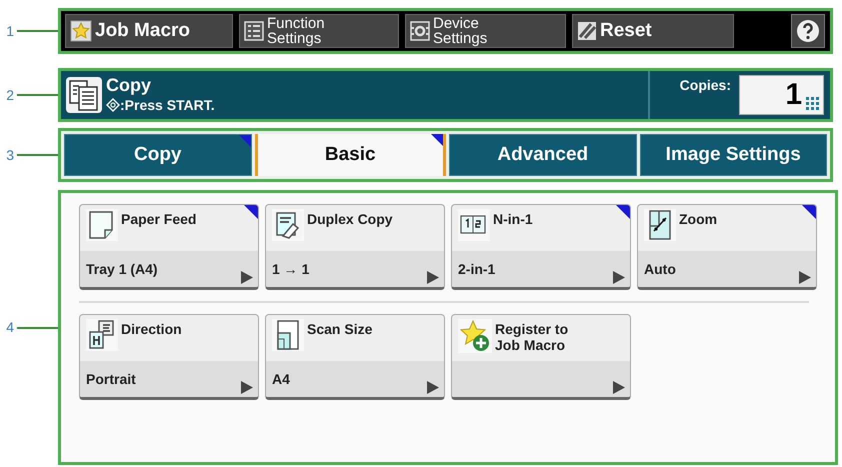  What do you see at coordinates (102, 225) in the screenshot?
I see `page-icon` at bounding box center [102, 225].